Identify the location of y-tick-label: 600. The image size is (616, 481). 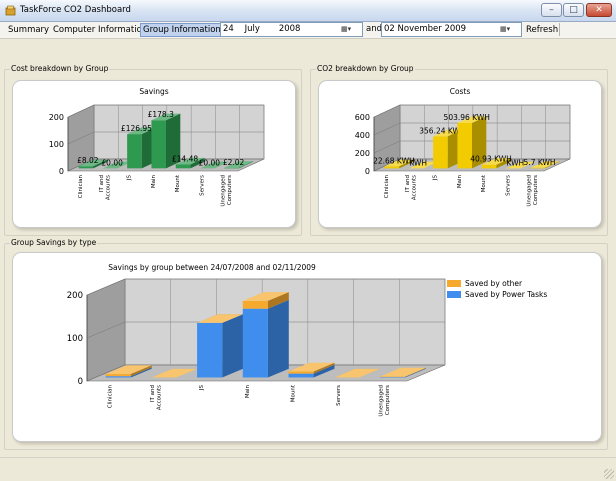
(362, 117).